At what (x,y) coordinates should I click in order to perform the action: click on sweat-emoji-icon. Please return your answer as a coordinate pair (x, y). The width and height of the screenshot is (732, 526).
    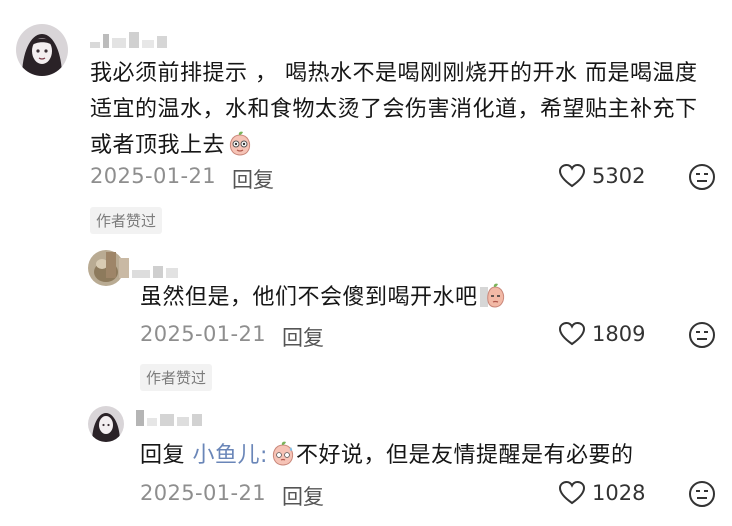
    Looking at the image, I should click on (282, 453).